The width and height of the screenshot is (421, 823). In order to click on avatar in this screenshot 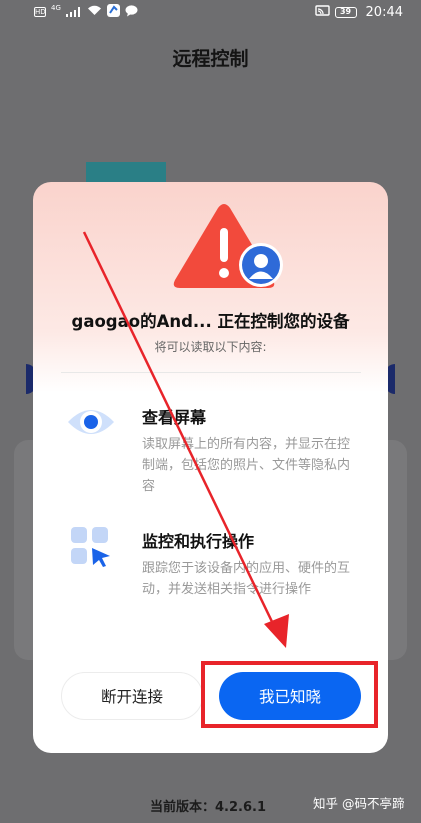, I will do `click(261, 265)`.